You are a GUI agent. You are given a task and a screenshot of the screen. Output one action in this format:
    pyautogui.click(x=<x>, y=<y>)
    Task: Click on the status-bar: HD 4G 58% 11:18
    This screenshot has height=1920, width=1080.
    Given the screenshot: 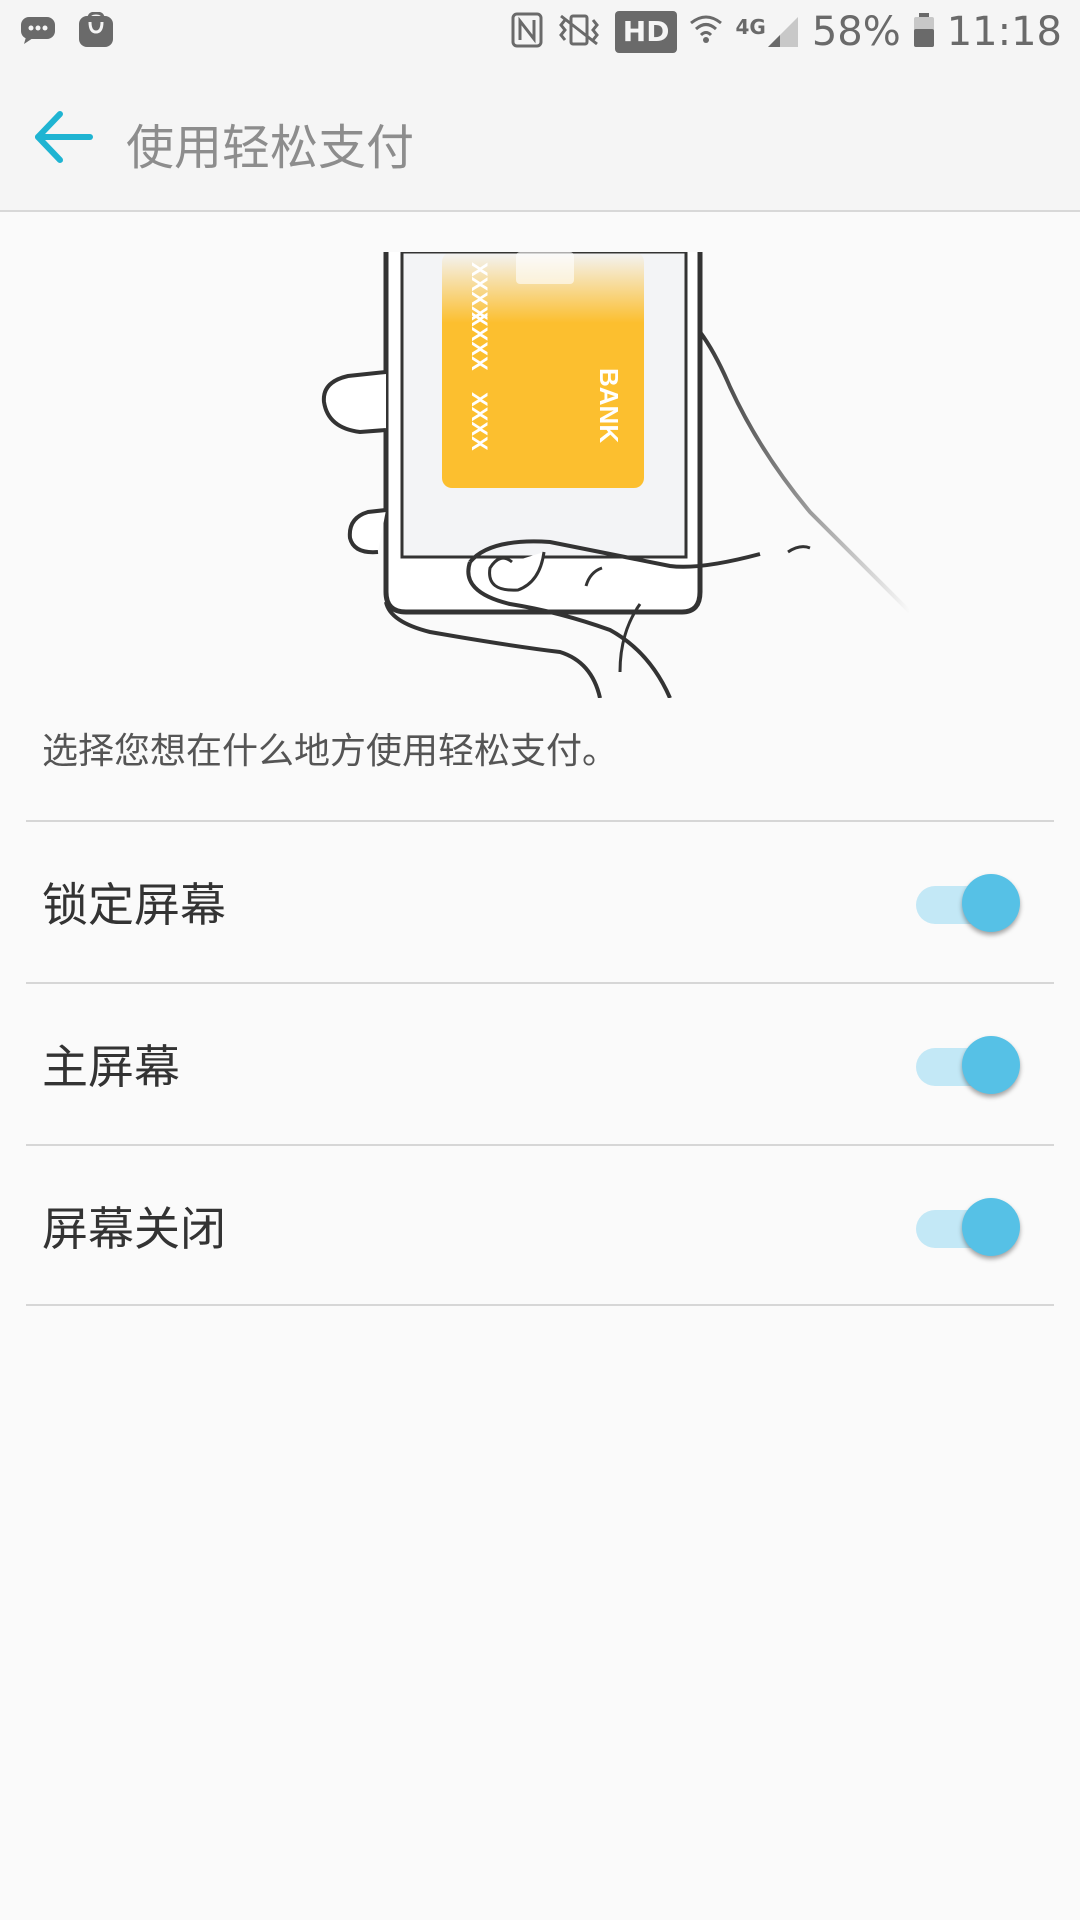 What is the action you would take?
    pyautogui.click(x=540, y=31)
    